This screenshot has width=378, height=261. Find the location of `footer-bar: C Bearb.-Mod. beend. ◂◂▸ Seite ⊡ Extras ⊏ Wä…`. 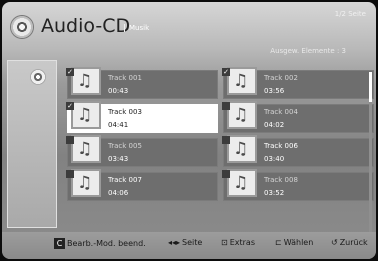

footer-bar: C Bearb.-Mod. beend. ◂◂▸ Seite ⊡ Extras ⊏ Wä… is located at coordinates (189, 245).